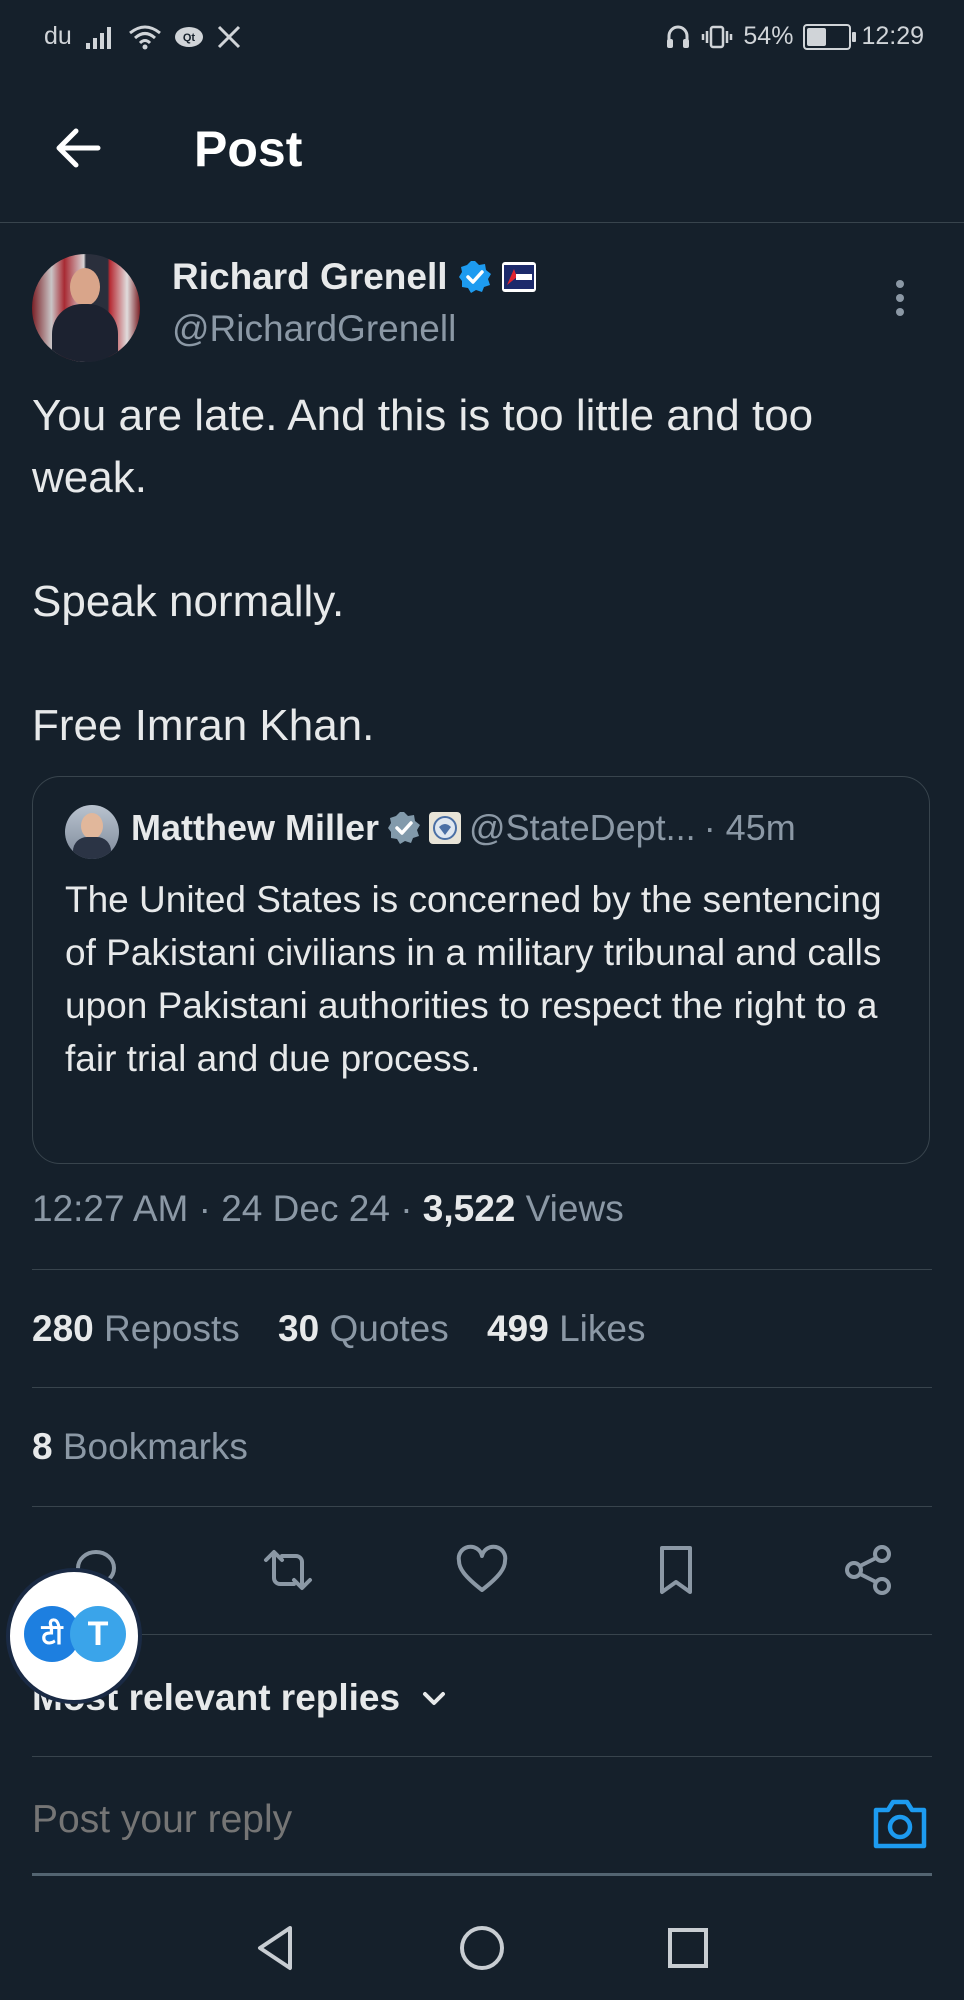  Describe the element at coordinates (518, 1328) in the screenshot. I see `likes-count: 499` at that location.